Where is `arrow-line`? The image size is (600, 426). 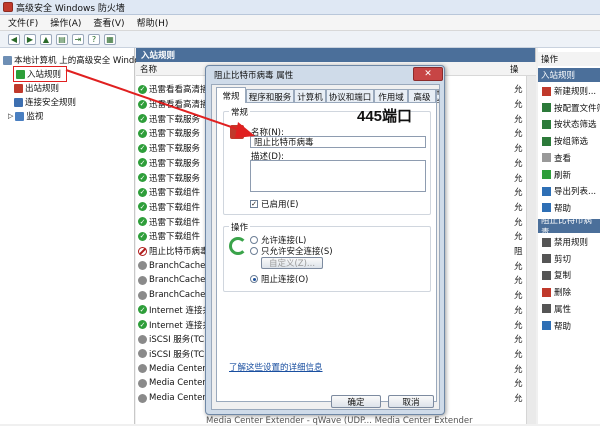 arrow-line is located at coordinates (154, 100).